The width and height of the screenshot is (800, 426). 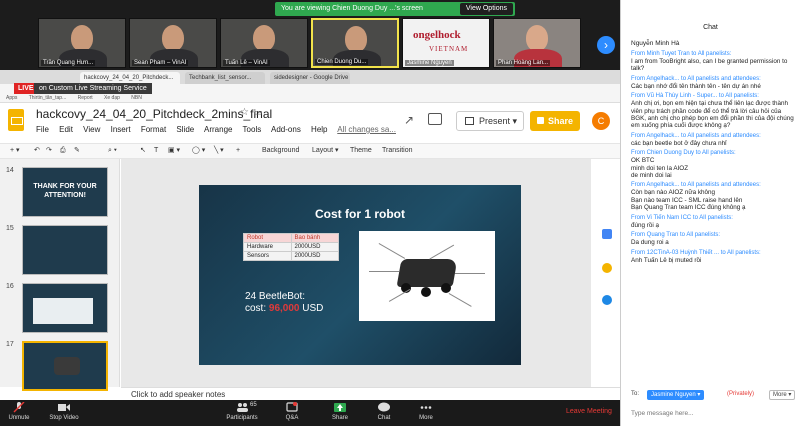 I want to click on layout-button: Layout ▾, so click(x=325, y=151).